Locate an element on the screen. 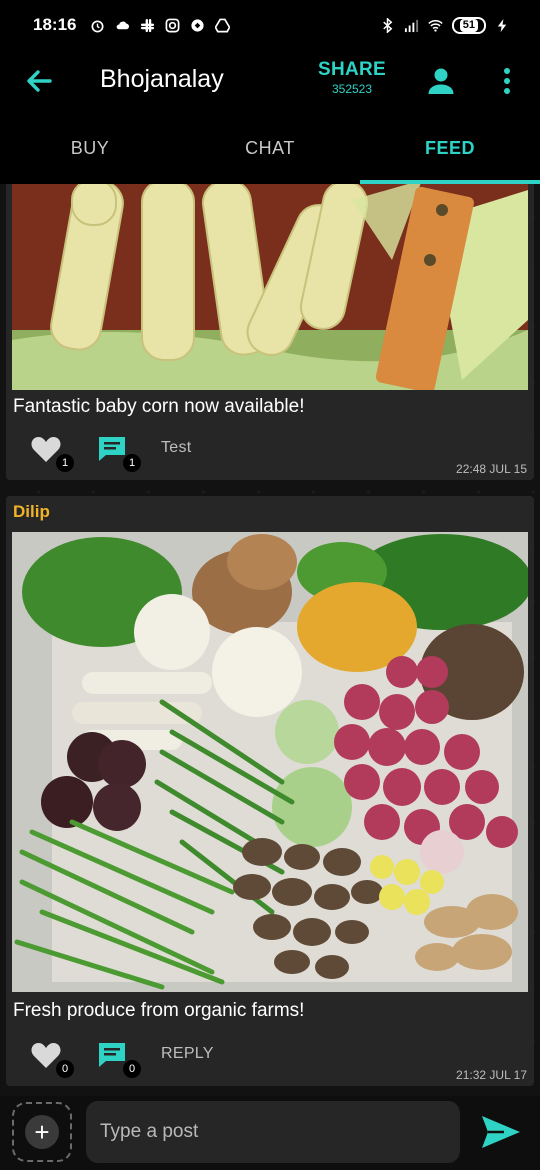 The height and width of the screenshot is (1170, 540). post-timestamp: 22:48 JUL 15 is located at coordinates (491, 469).